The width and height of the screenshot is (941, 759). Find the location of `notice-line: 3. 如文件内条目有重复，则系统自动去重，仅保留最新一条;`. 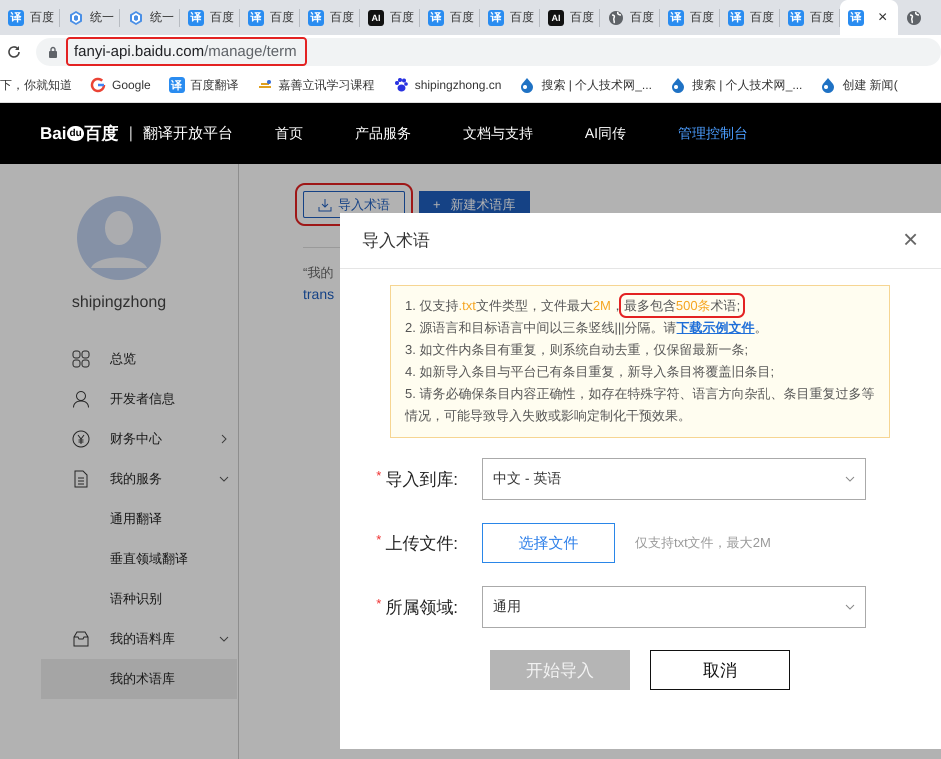

notice-line: 3. 如文件内条目有重复，则系统自动去重，仅保留最新一条; is located at coordinates (577, 350).